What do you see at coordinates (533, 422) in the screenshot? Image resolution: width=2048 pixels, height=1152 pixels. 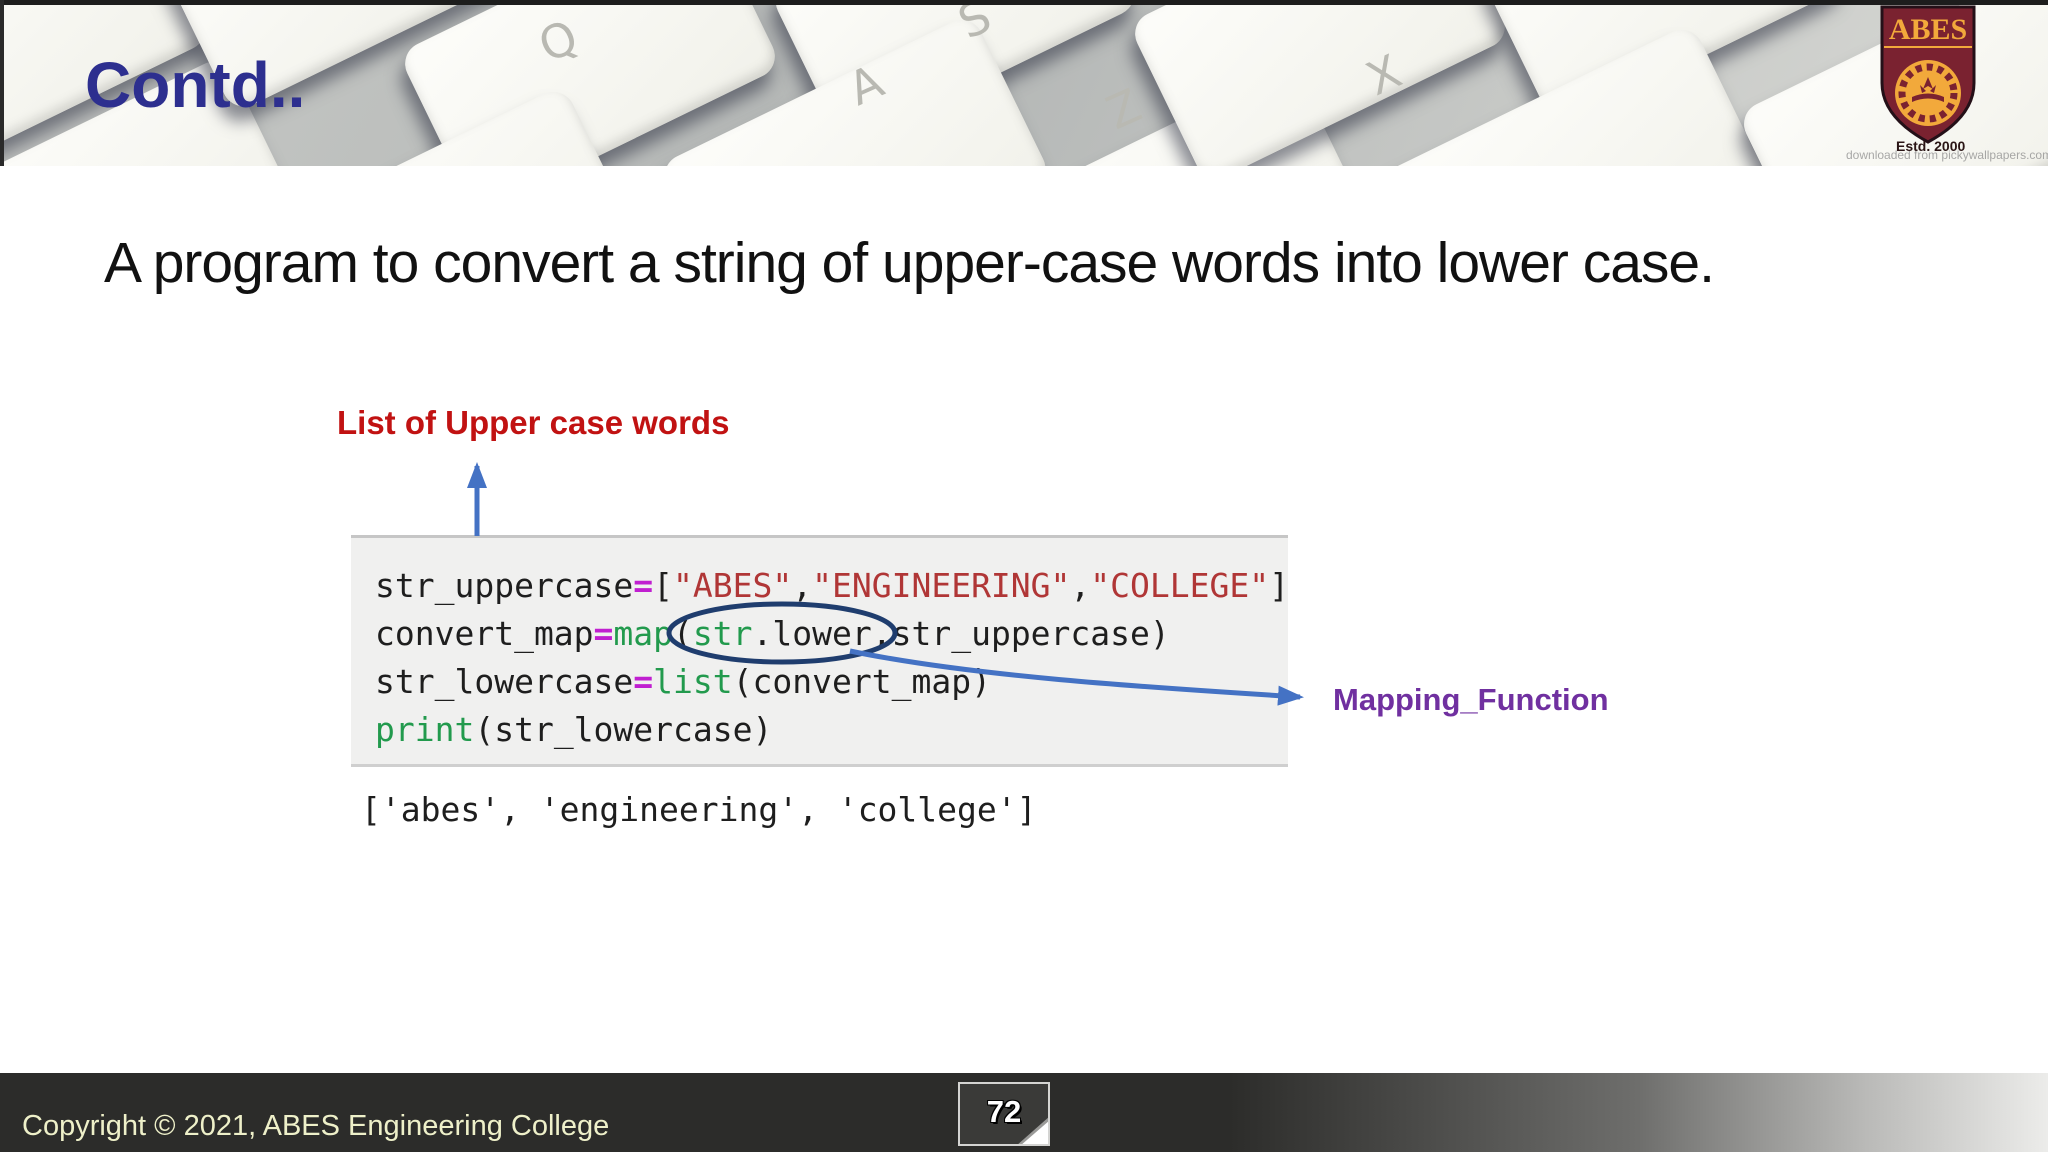 I see `list-of-uppercase-label: List of Upper case words` at bounding box center [533, 422].